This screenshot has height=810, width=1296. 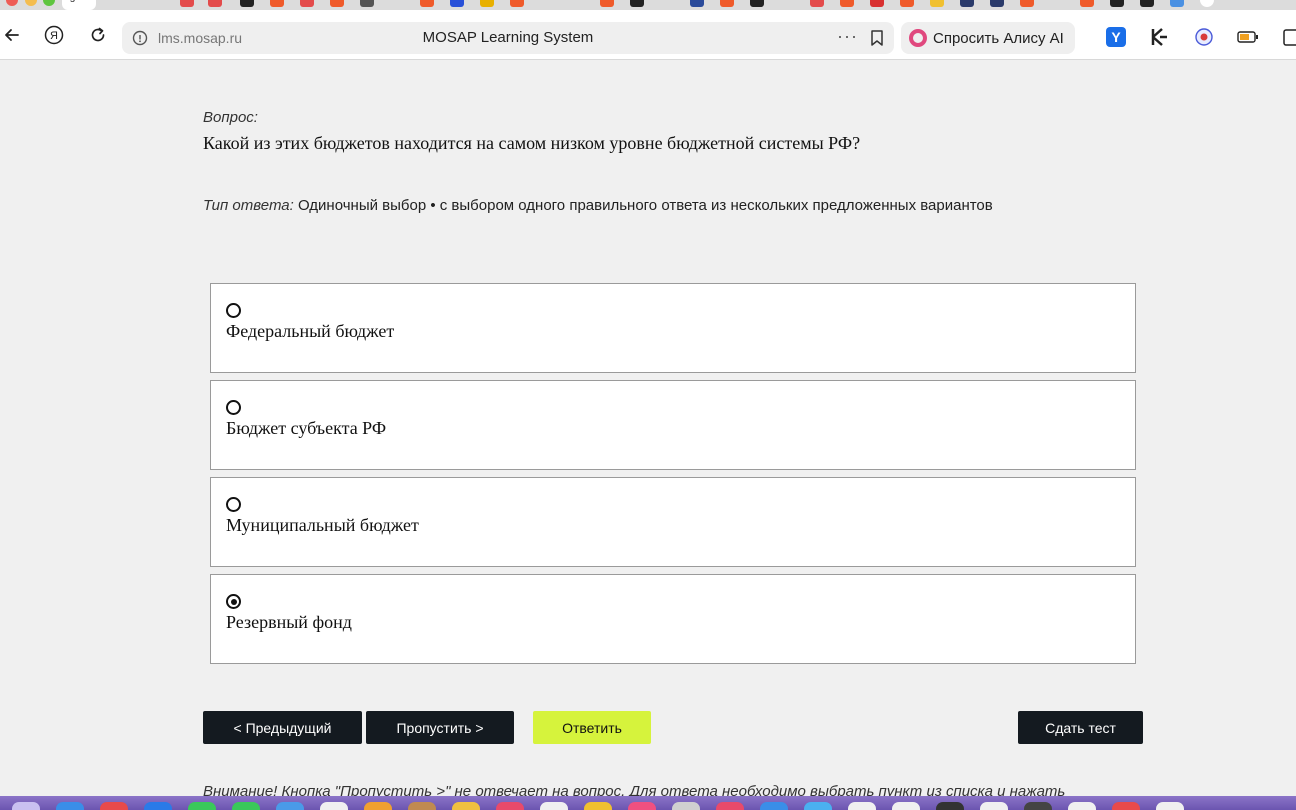 I want to click on ask-alice-button: Спросить Алису AI, so click(x=988, y=38).